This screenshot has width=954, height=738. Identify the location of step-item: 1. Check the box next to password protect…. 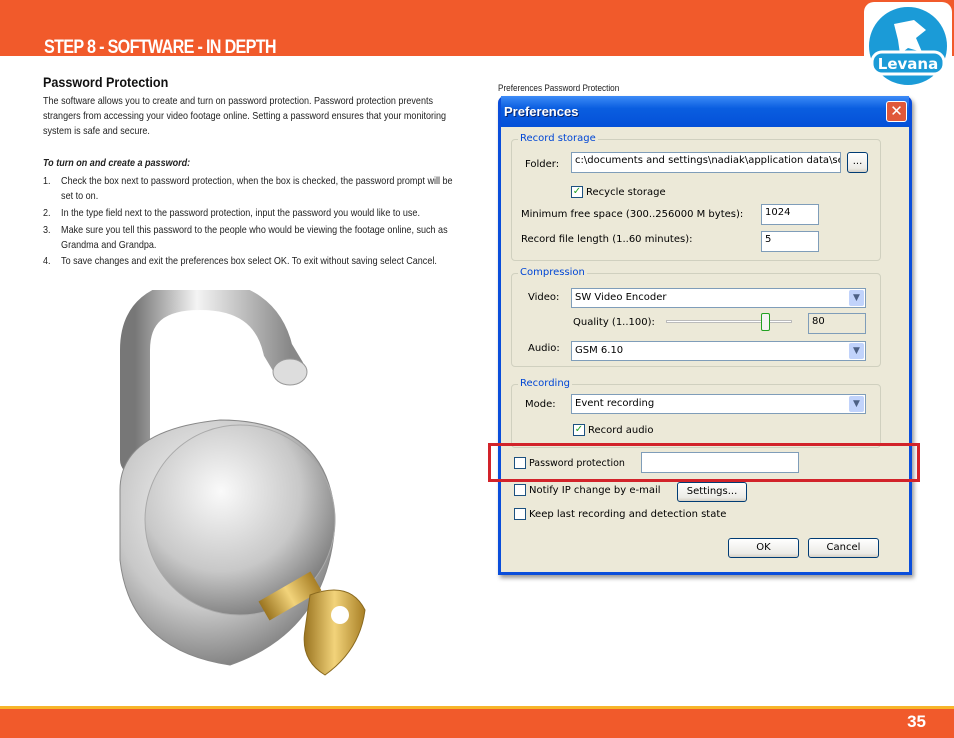
(249, 189).